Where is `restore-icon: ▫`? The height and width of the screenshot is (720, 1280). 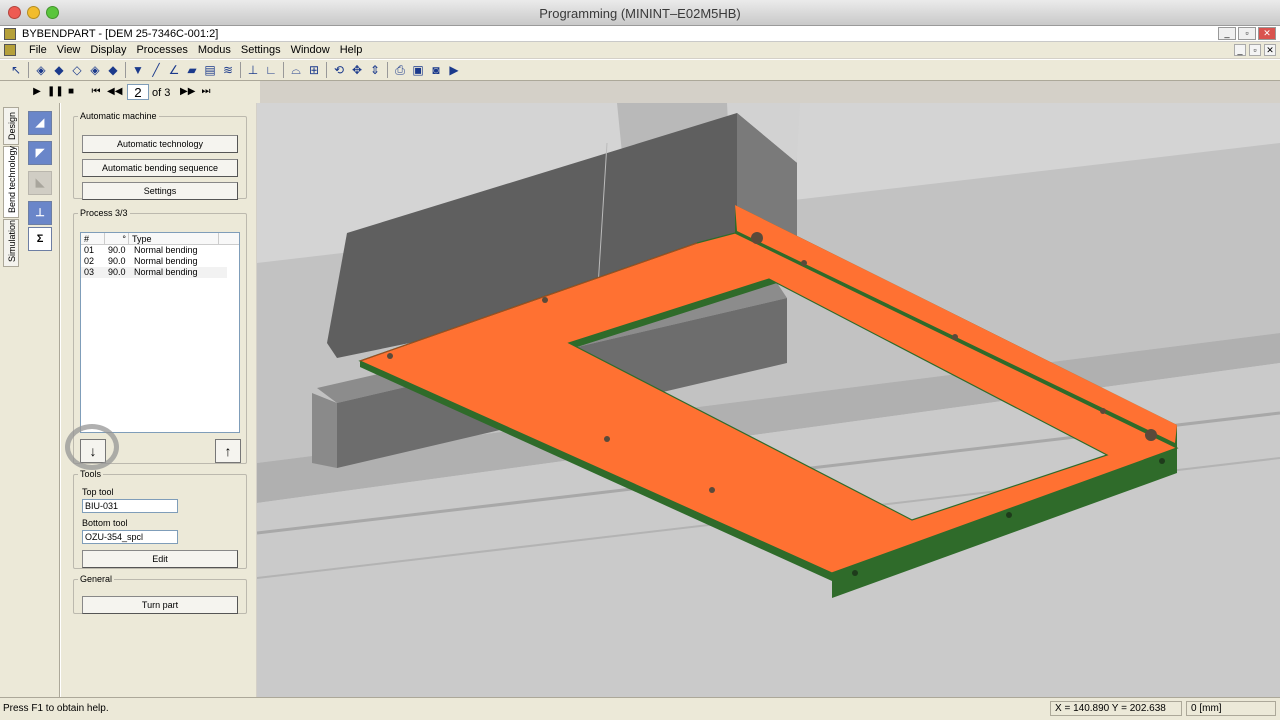 restore-icon: ▫ is located at coordinates (1247, 33).